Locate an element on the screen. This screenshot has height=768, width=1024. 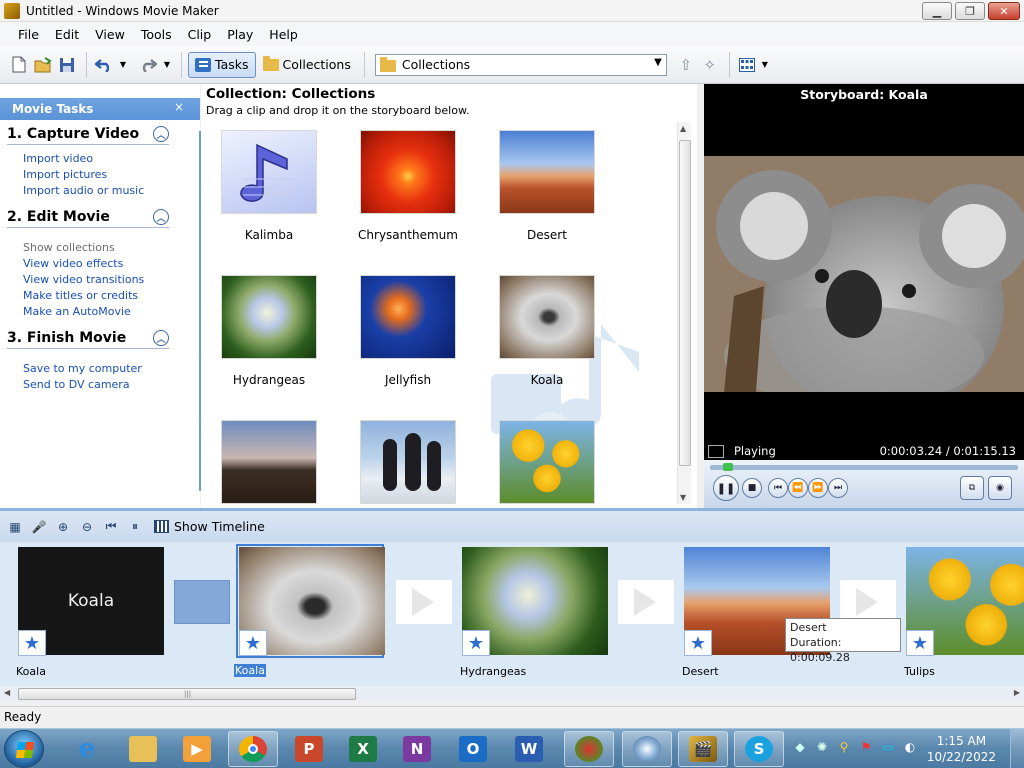
minimize-button: ▁ is located at coordinates (937, 11).